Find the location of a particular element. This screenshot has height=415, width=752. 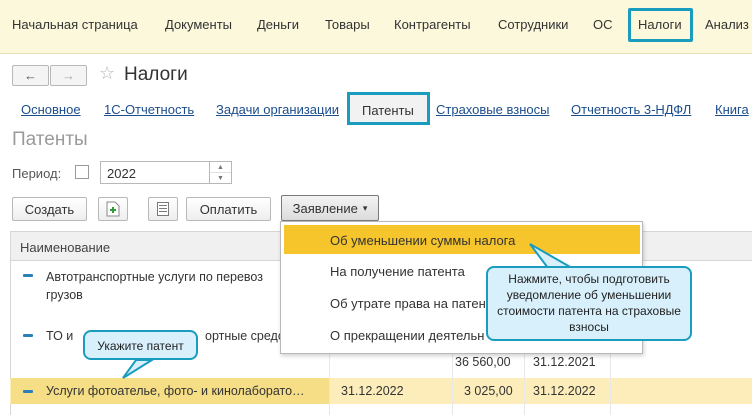

add-document-icon is located at coordinates (113, 209).